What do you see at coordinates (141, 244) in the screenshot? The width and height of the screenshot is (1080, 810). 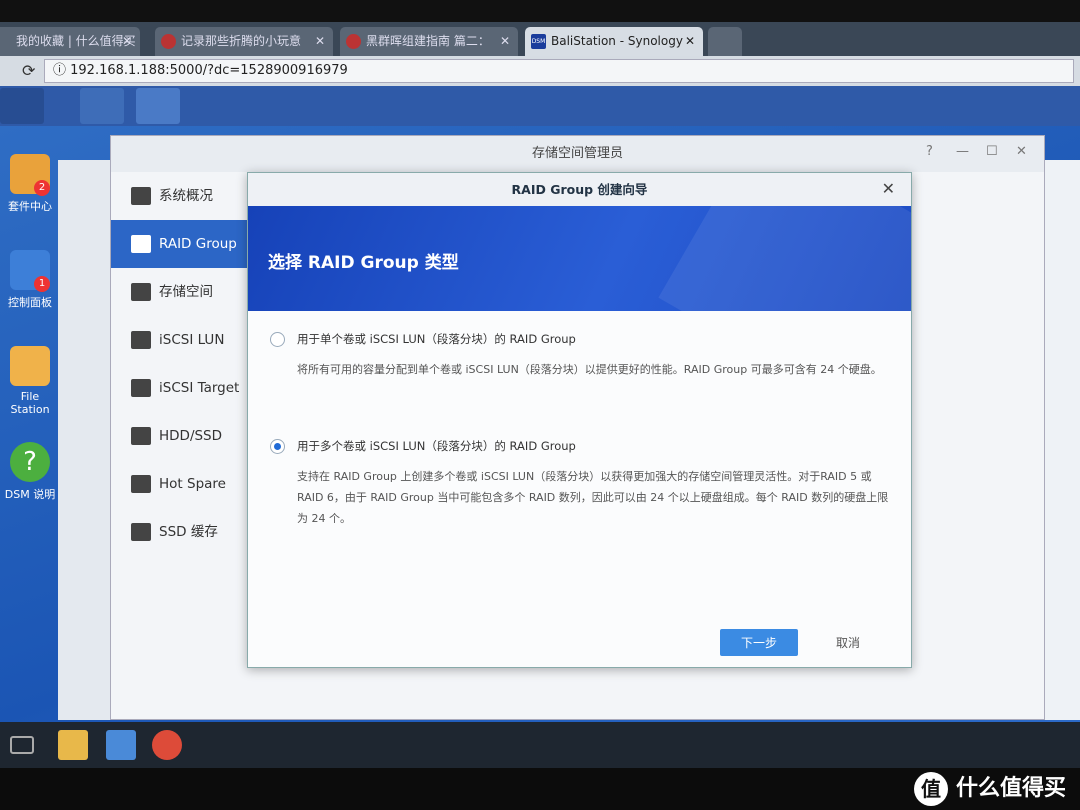 I see `raid-icon` at bounding box center [141, 244].